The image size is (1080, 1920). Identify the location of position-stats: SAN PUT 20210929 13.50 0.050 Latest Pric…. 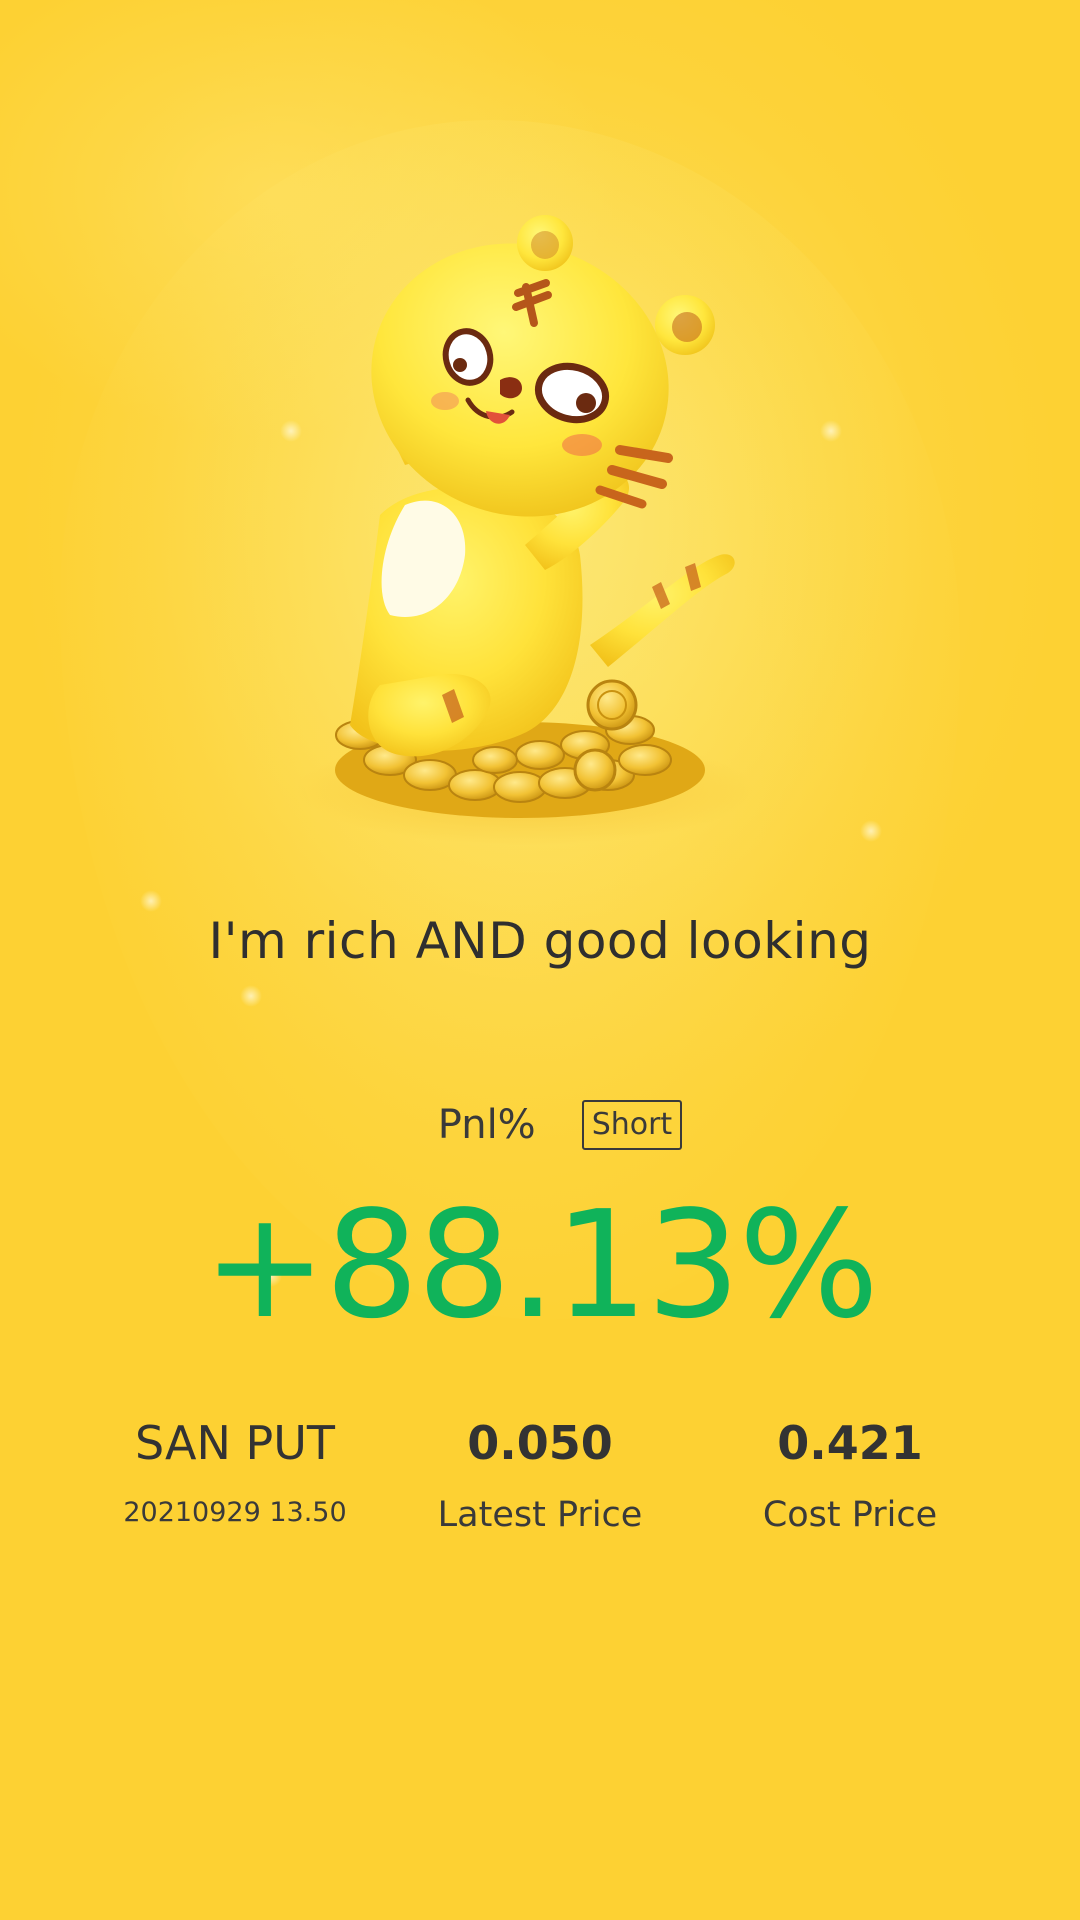
(540, 1485).